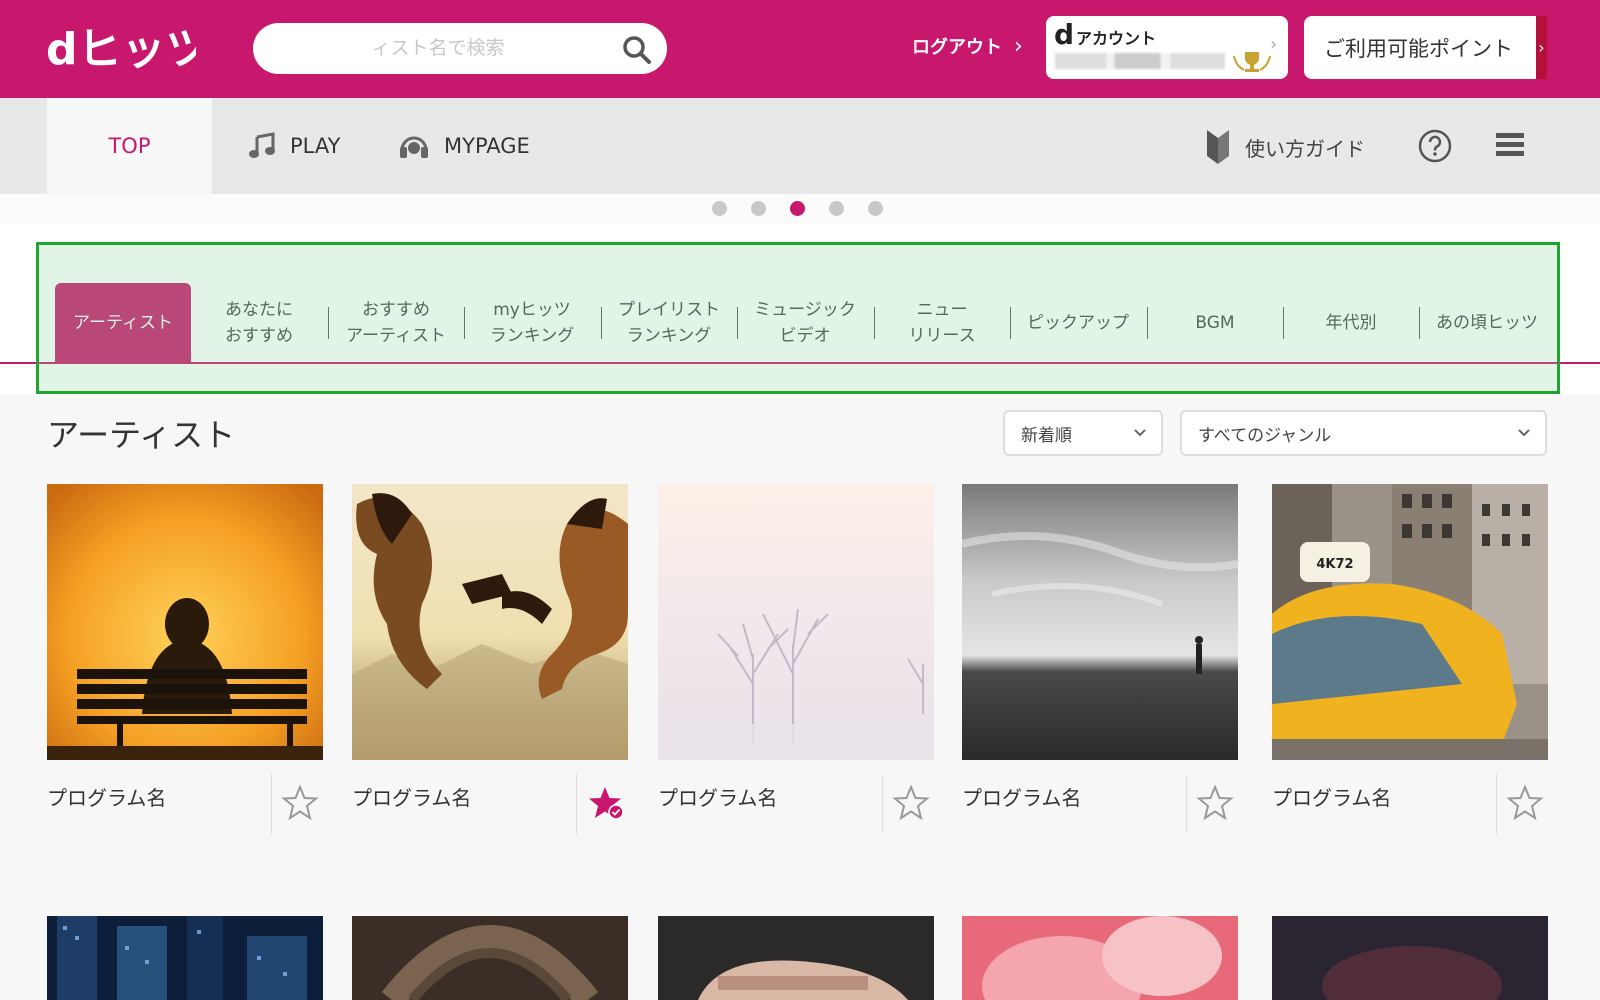 Image resolution: width=1600 pixels, height=1000 pixels. Describe the element at coordinates (957, 47) in the screenshot. I see `logout-label: ログアウト` at that location.